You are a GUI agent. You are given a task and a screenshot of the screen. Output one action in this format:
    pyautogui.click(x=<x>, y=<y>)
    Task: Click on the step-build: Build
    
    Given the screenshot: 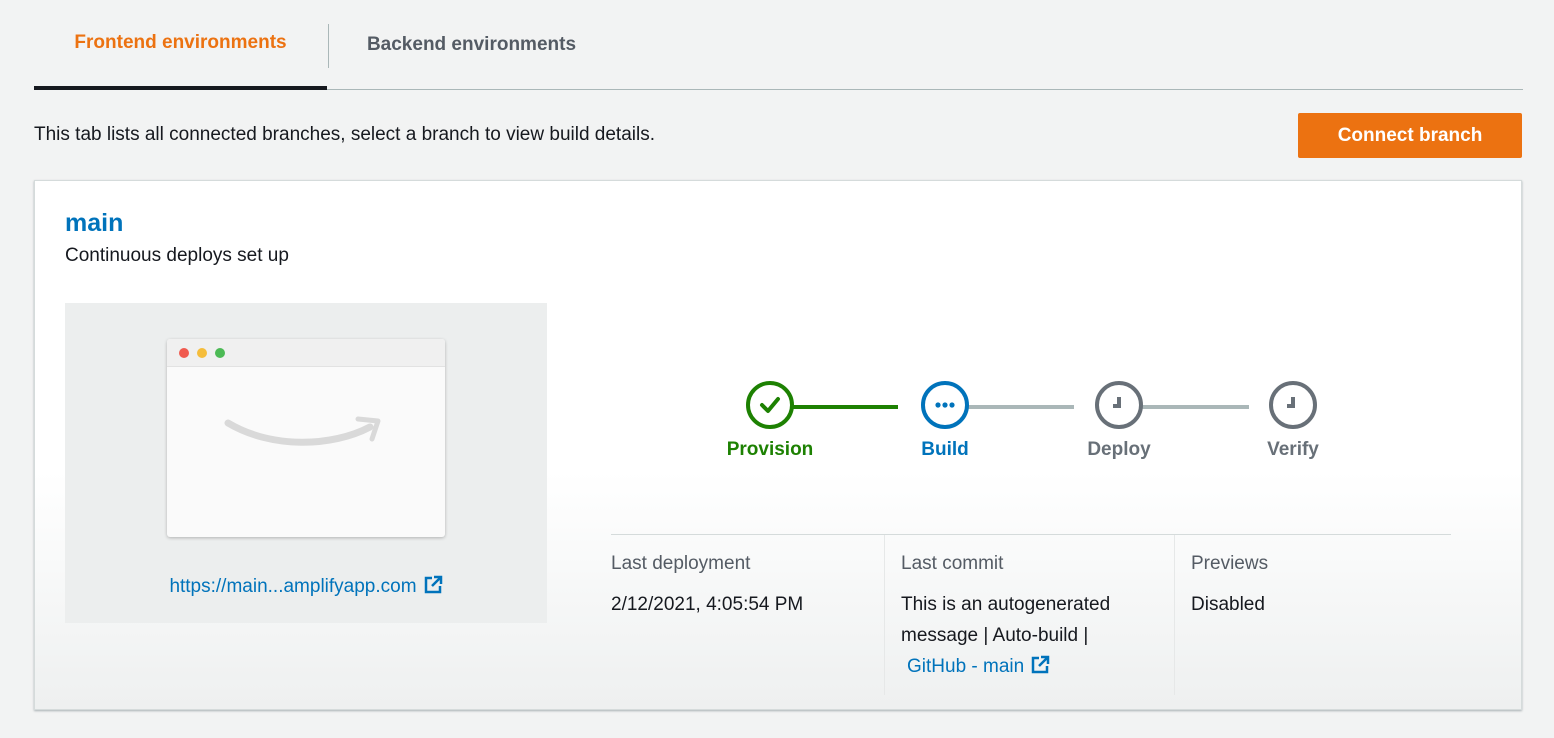 What is the action you would take?
    pyautogui.click(x=945, y=421)
    